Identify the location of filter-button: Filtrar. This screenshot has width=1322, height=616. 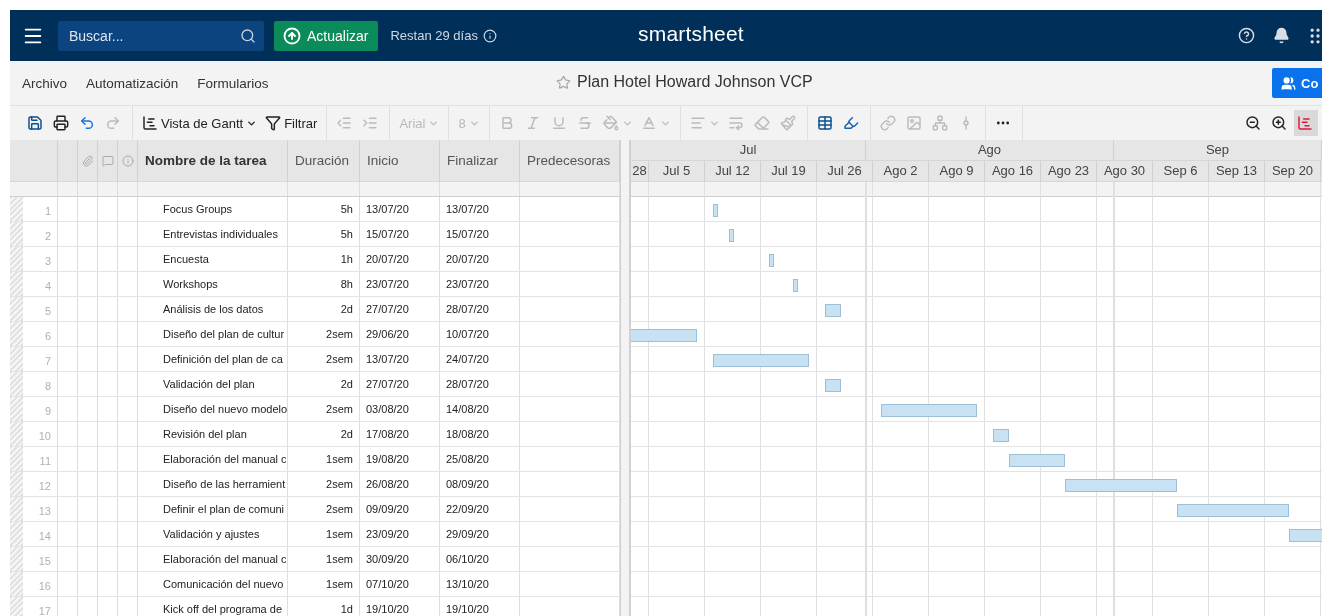
(291, 123).